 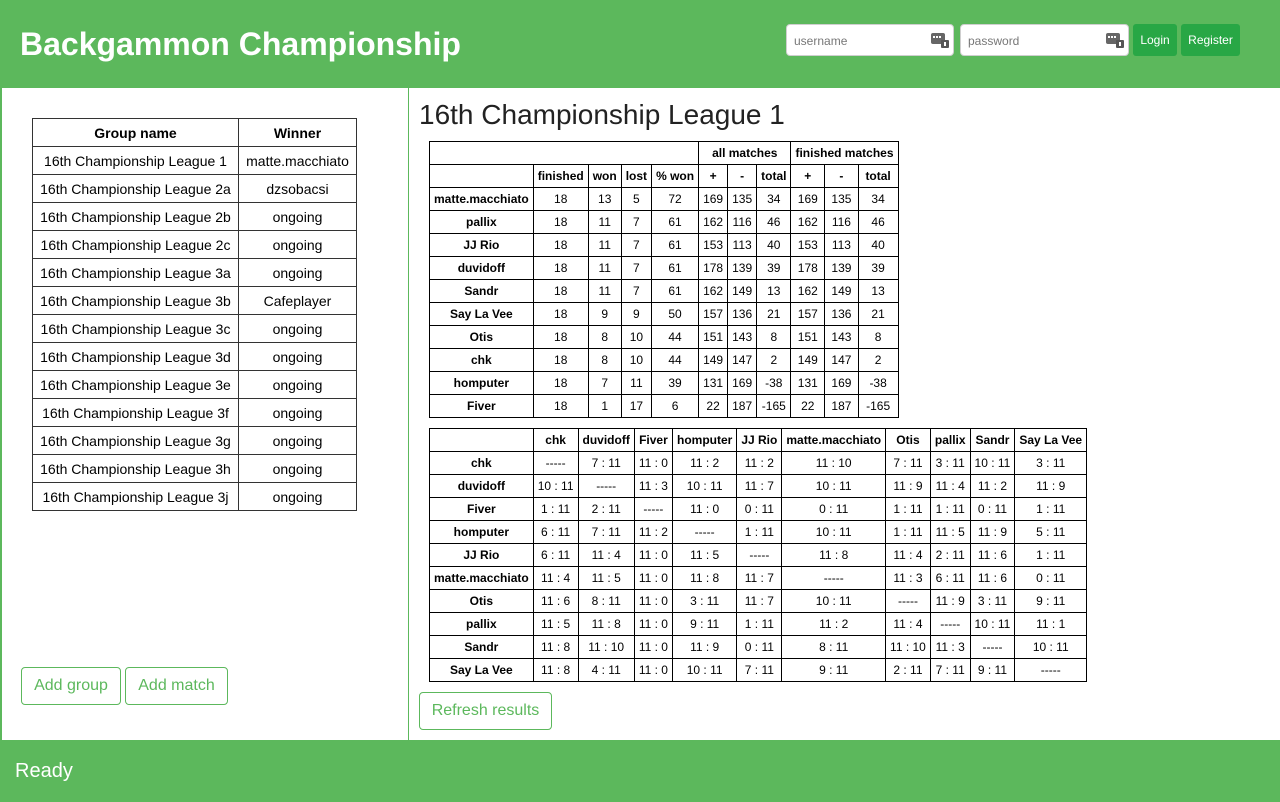 What do you see at coordinates (742, 360) in the screenshot?
I see `stat-cell: 147` at bounding box center [742, 360].